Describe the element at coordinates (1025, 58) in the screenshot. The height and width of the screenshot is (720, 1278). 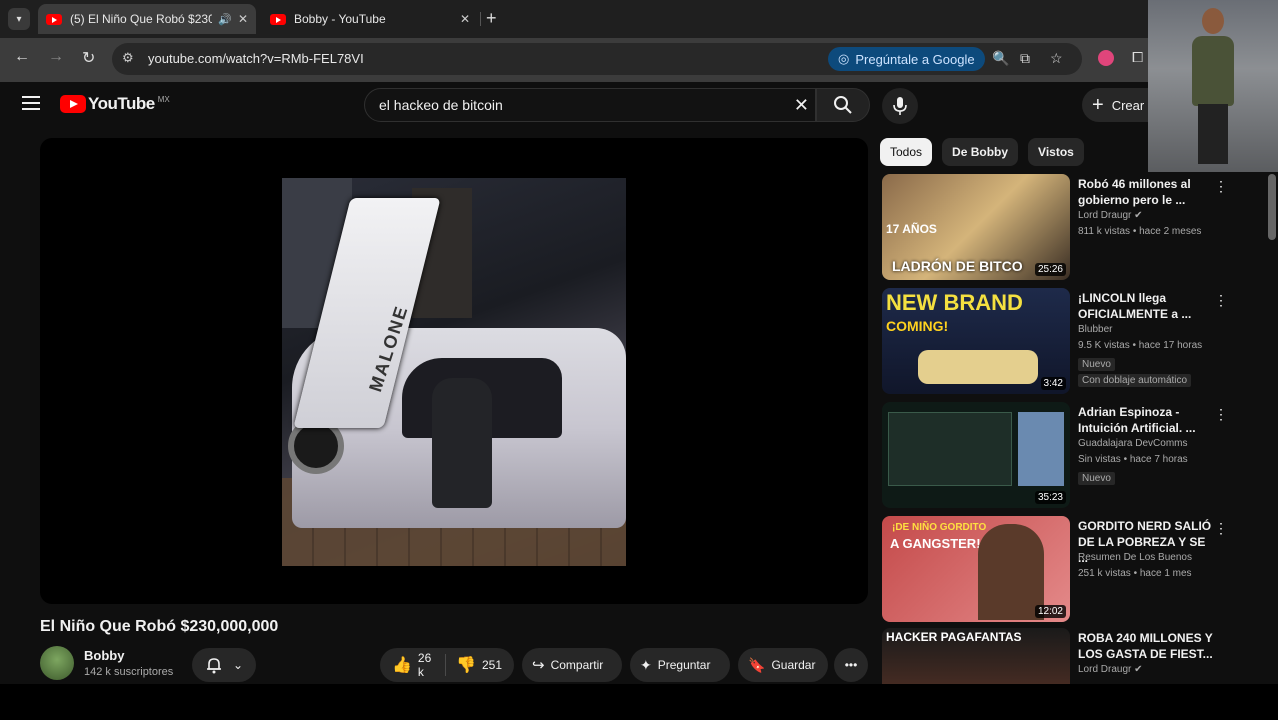
I see `install-app-icon: ⧉` at that location.